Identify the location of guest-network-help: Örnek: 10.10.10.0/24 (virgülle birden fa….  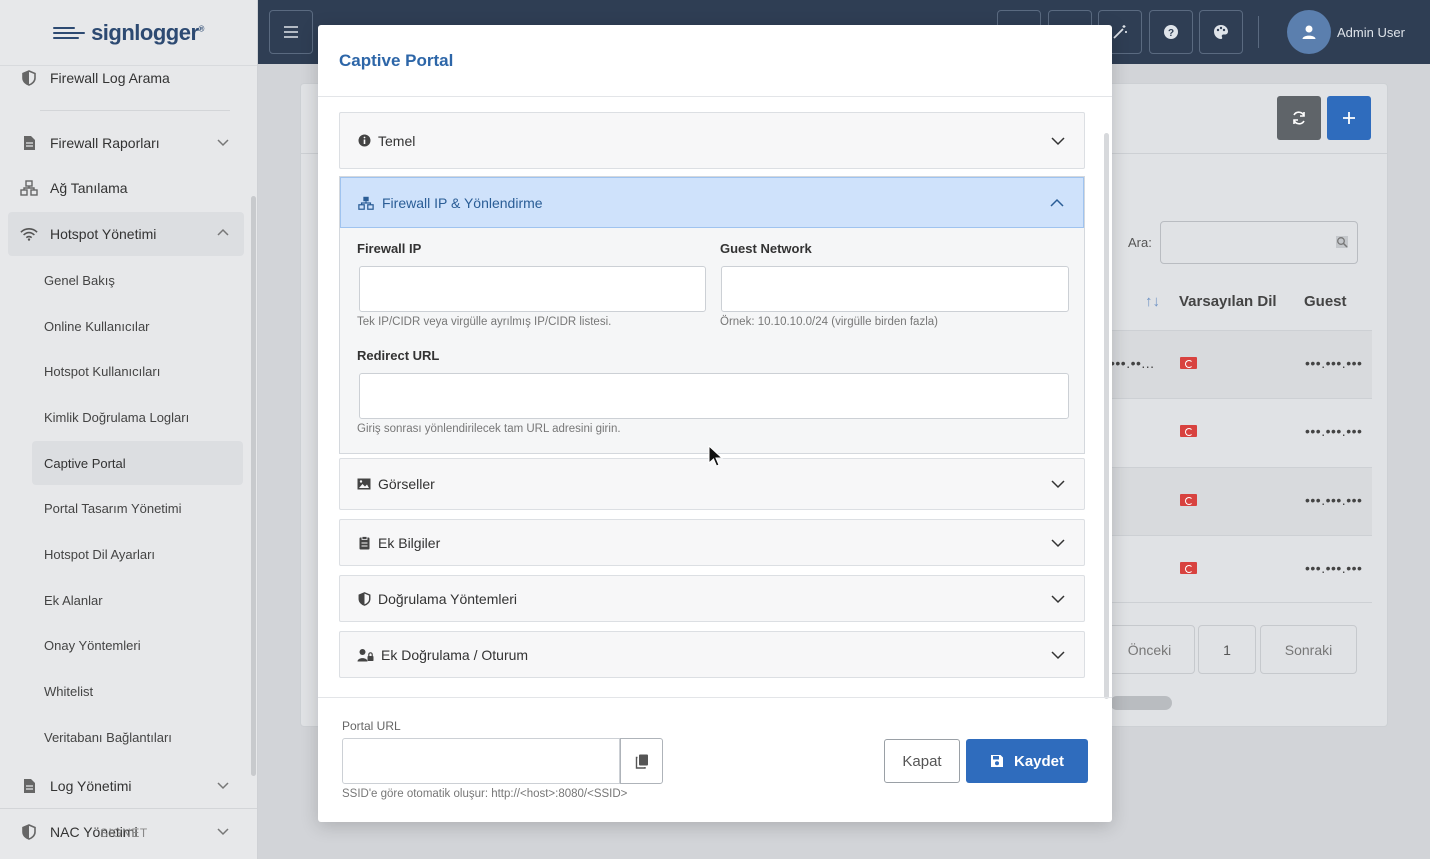
(829, 322).